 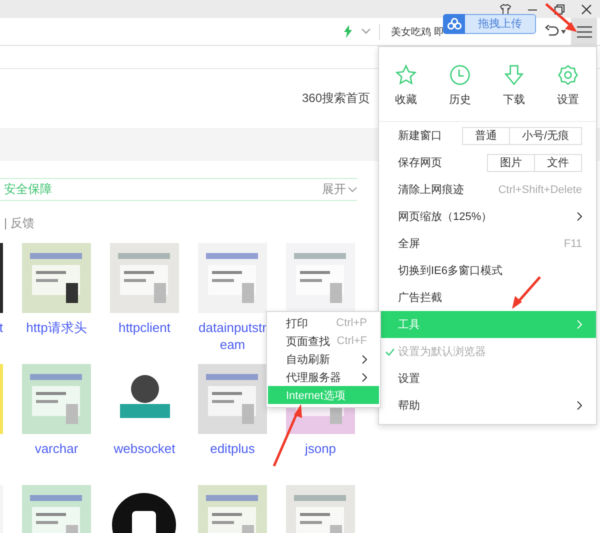 I want to click on thumbnail-title: http请求头, so click(x=56, y=324).